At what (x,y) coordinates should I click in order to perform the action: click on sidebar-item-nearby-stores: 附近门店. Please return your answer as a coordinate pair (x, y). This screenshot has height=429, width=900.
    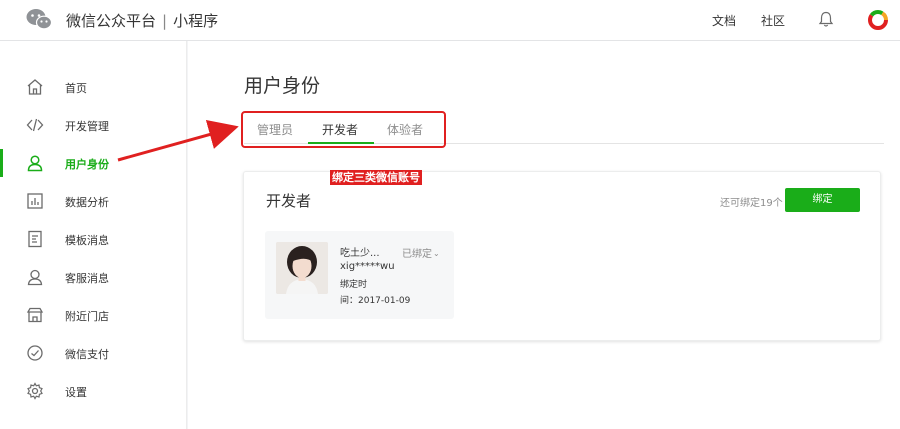
    Looking at the image, I should click on (93, 315).